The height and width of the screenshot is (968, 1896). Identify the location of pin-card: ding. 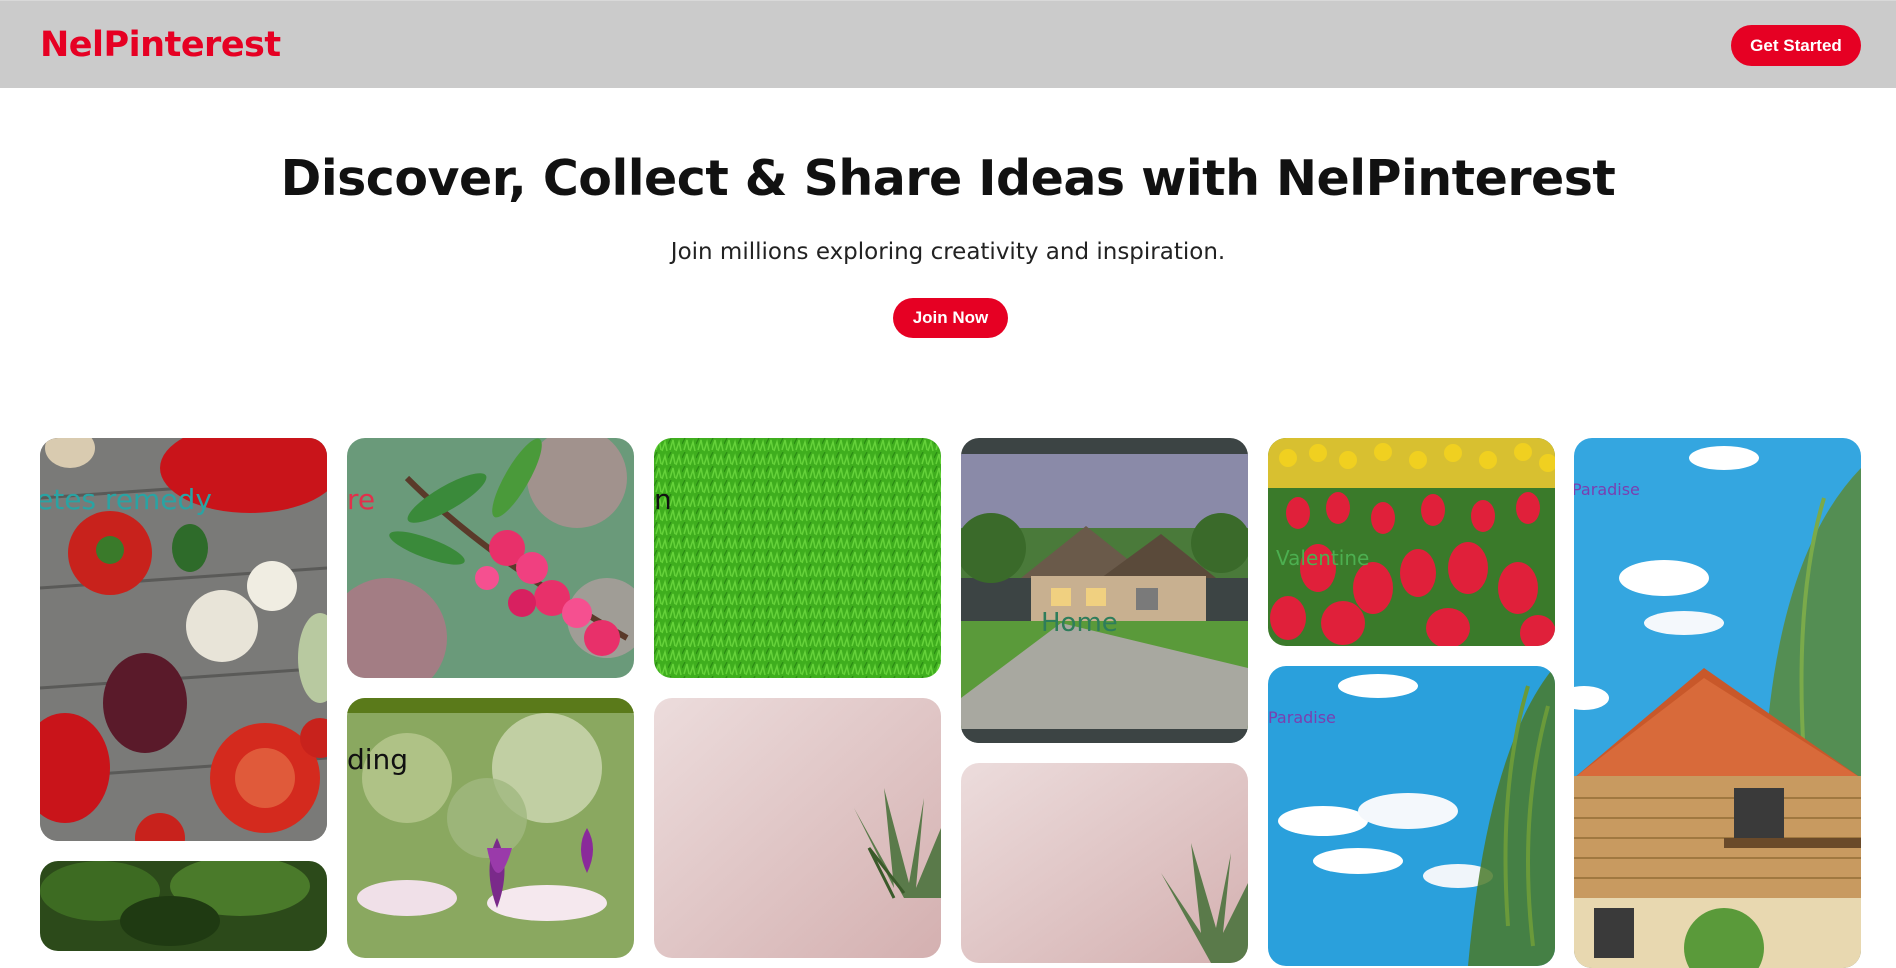
(490, 828).